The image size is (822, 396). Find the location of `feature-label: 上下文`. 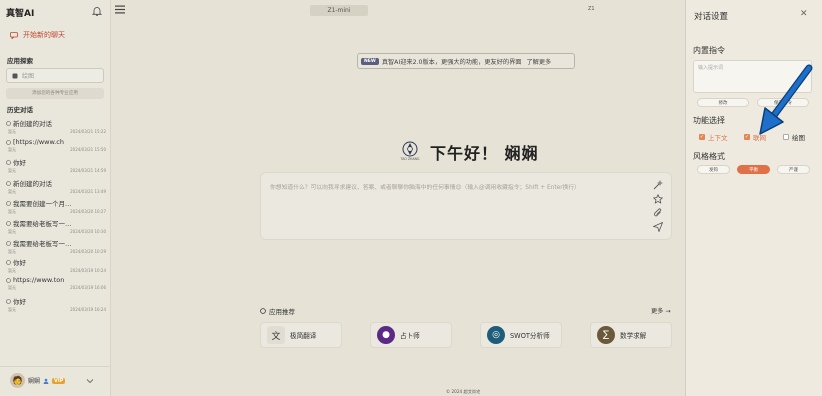

feature-label: 上下文 is located at coordinates (718, 138).